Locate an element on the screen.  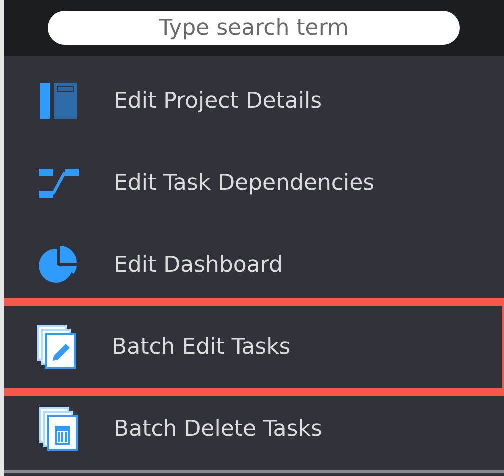
pencil-pages-icon is located at coordinates (57, 347).